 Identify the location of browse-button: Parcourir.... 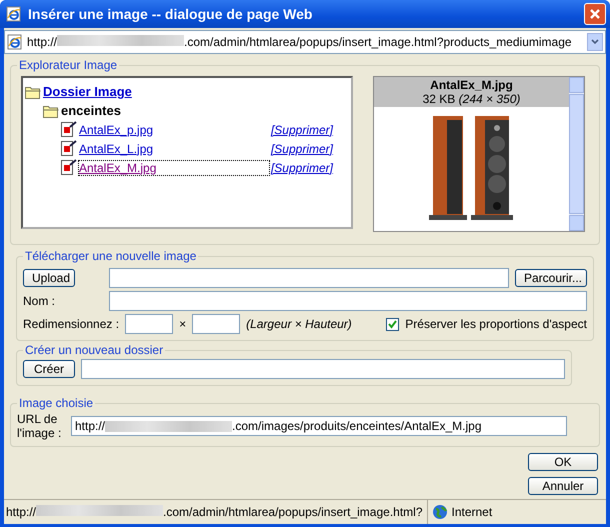
(551, 278).